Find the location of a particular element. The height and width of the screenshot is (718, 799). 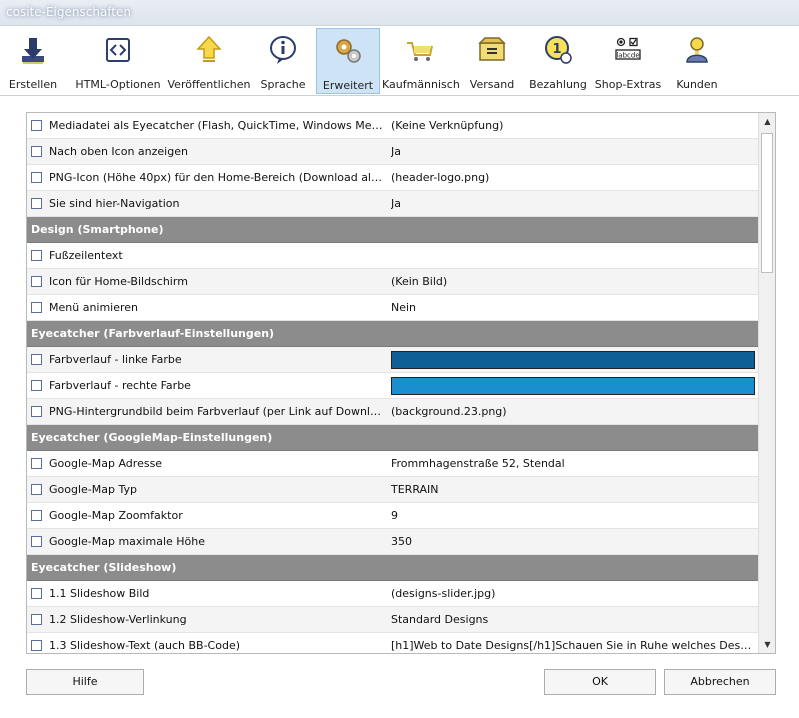

scrollbar-thumb is located at coordinates (767, 203).